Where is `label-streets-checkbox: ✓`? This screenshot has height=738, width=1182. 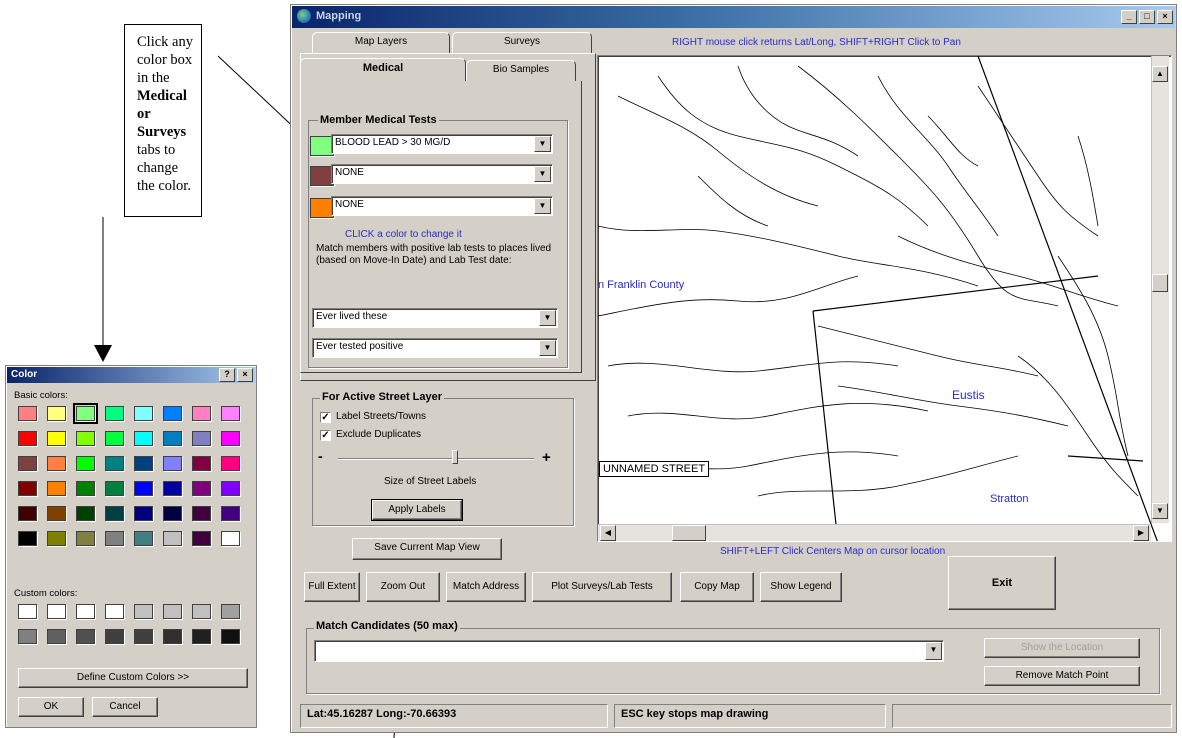
label-streets-checkbox: ✓ is located at coordinates (325, 417).